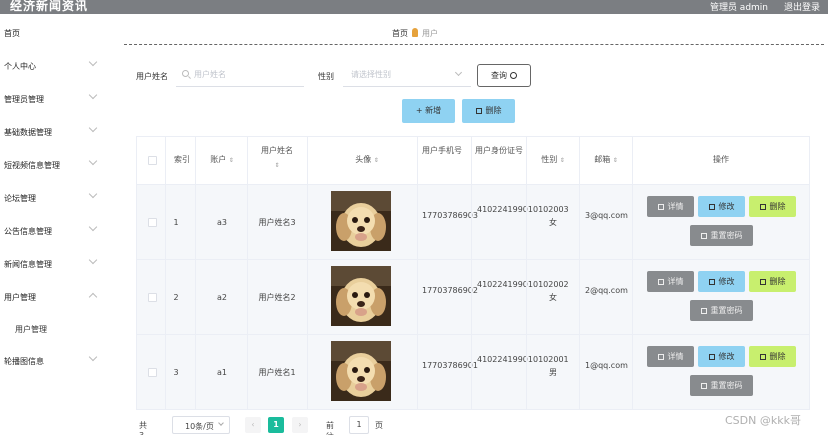 This screenshot has height=435, width=828. What do you see at coordinates (726, 310) in the screenshot?
I see `reset-password-label: 重置密码` at bounding box center [726, 310].